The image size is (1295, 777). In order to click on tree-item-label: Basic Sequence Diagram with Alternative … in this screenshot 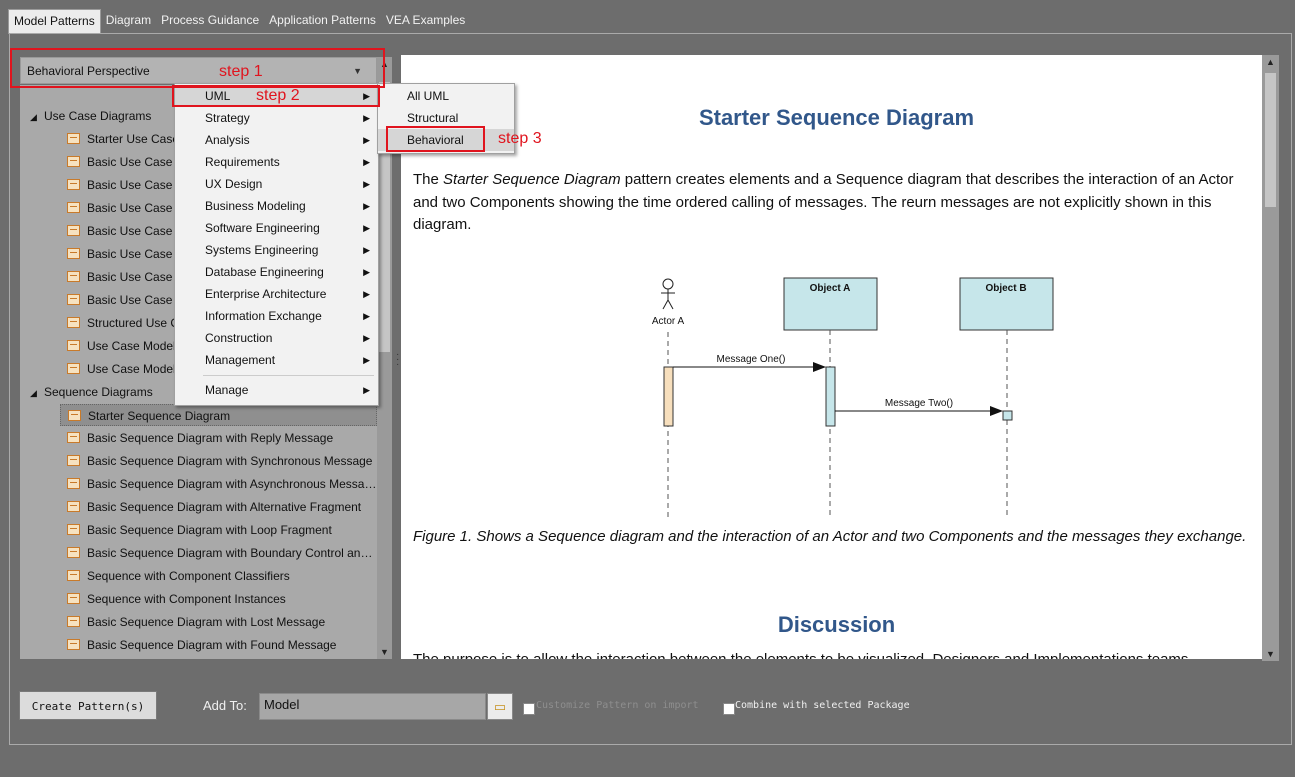, I will do `click(224, 507)`.